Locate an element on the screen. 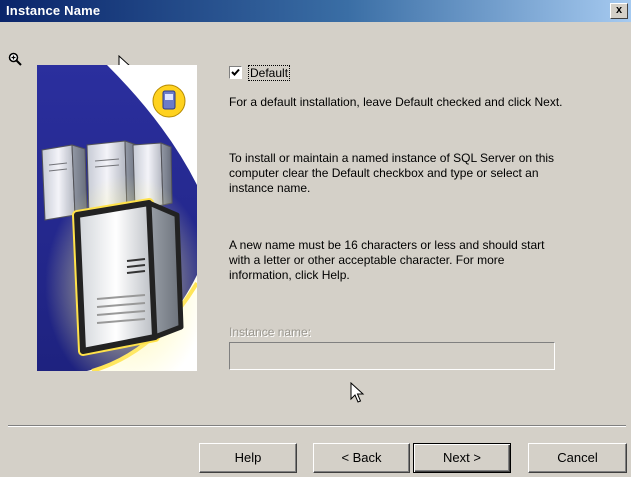  instance-name-label: Instance name: is located at coordinates (270, 332).